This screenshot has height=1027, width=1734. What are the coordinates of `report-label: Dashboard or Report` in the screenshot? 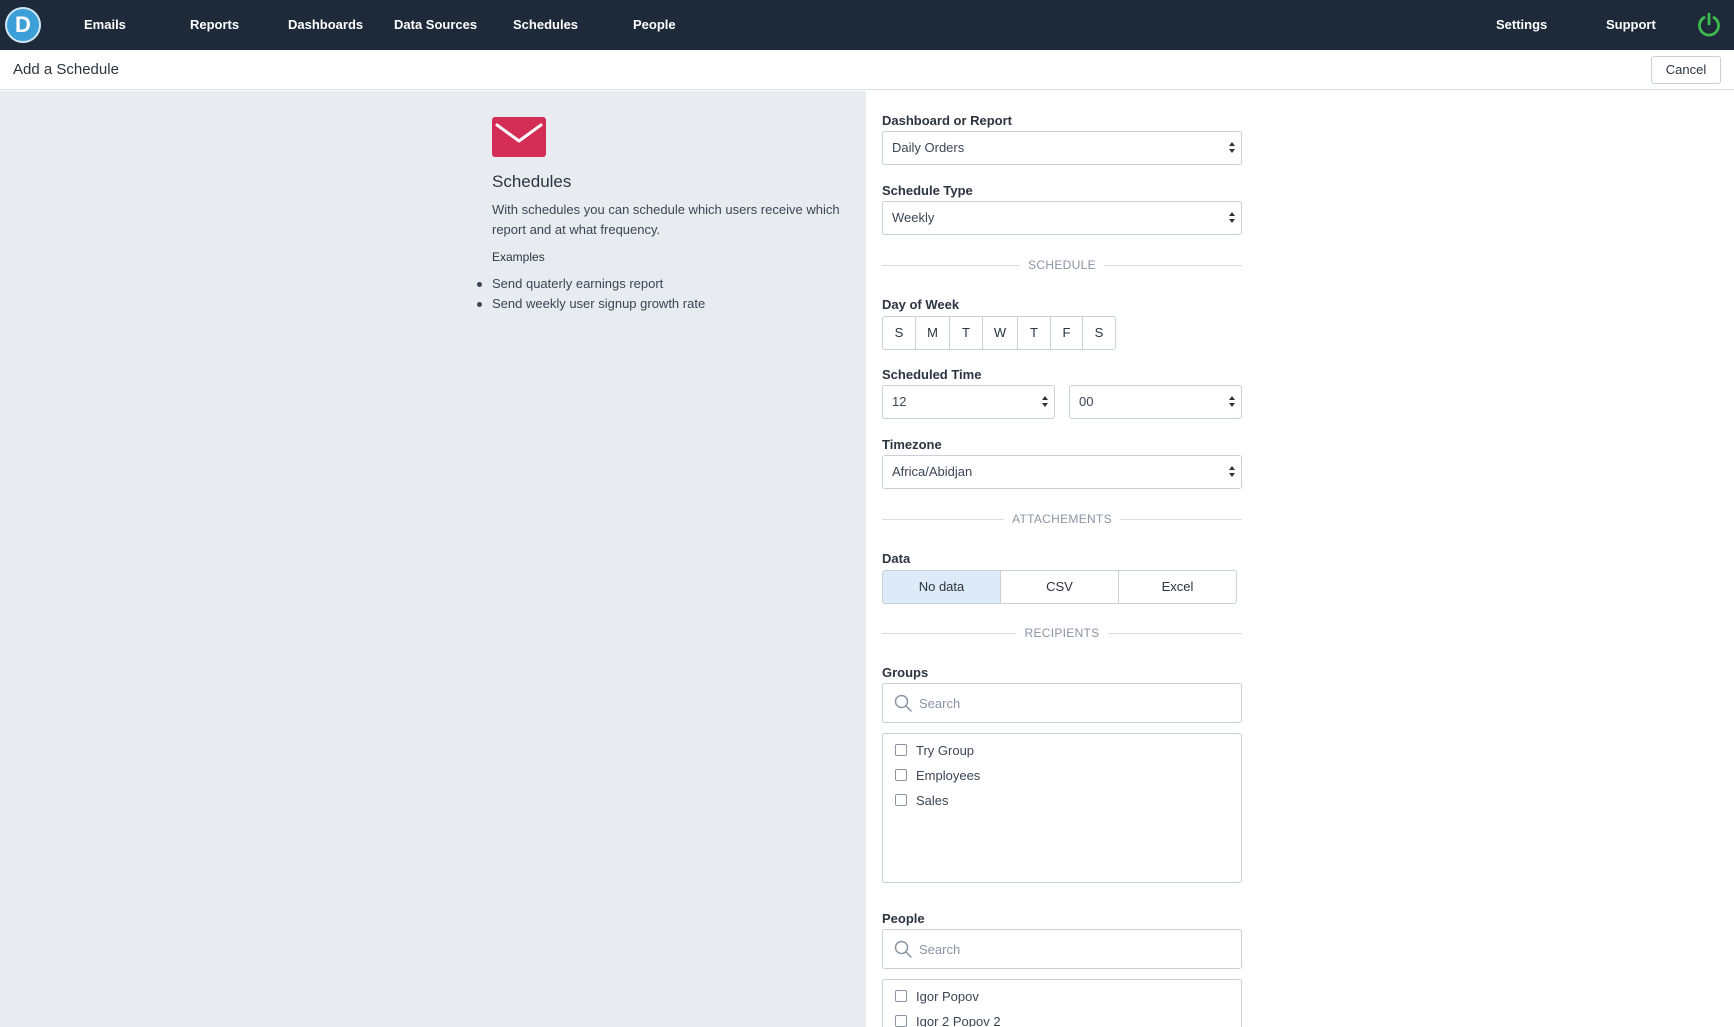 It's located at (947, 120).